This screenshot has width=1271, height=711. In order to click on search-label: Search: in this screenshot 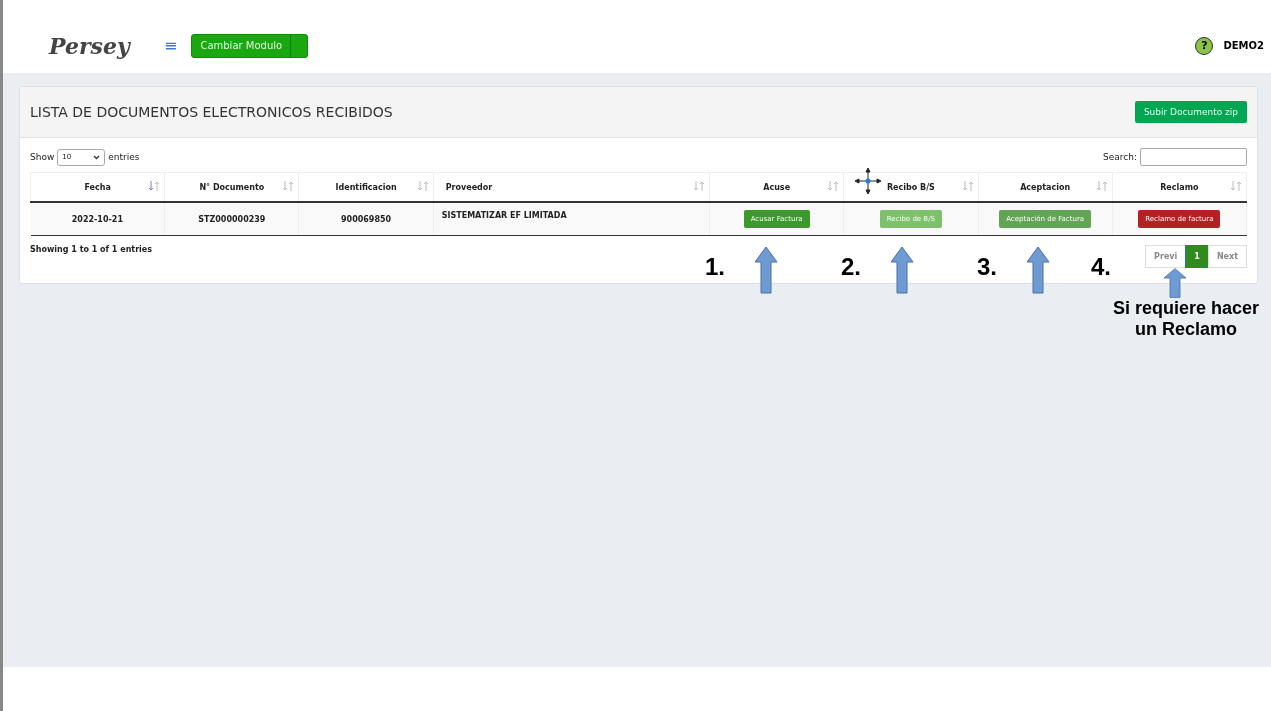, I will do `click(1120, 157)`.